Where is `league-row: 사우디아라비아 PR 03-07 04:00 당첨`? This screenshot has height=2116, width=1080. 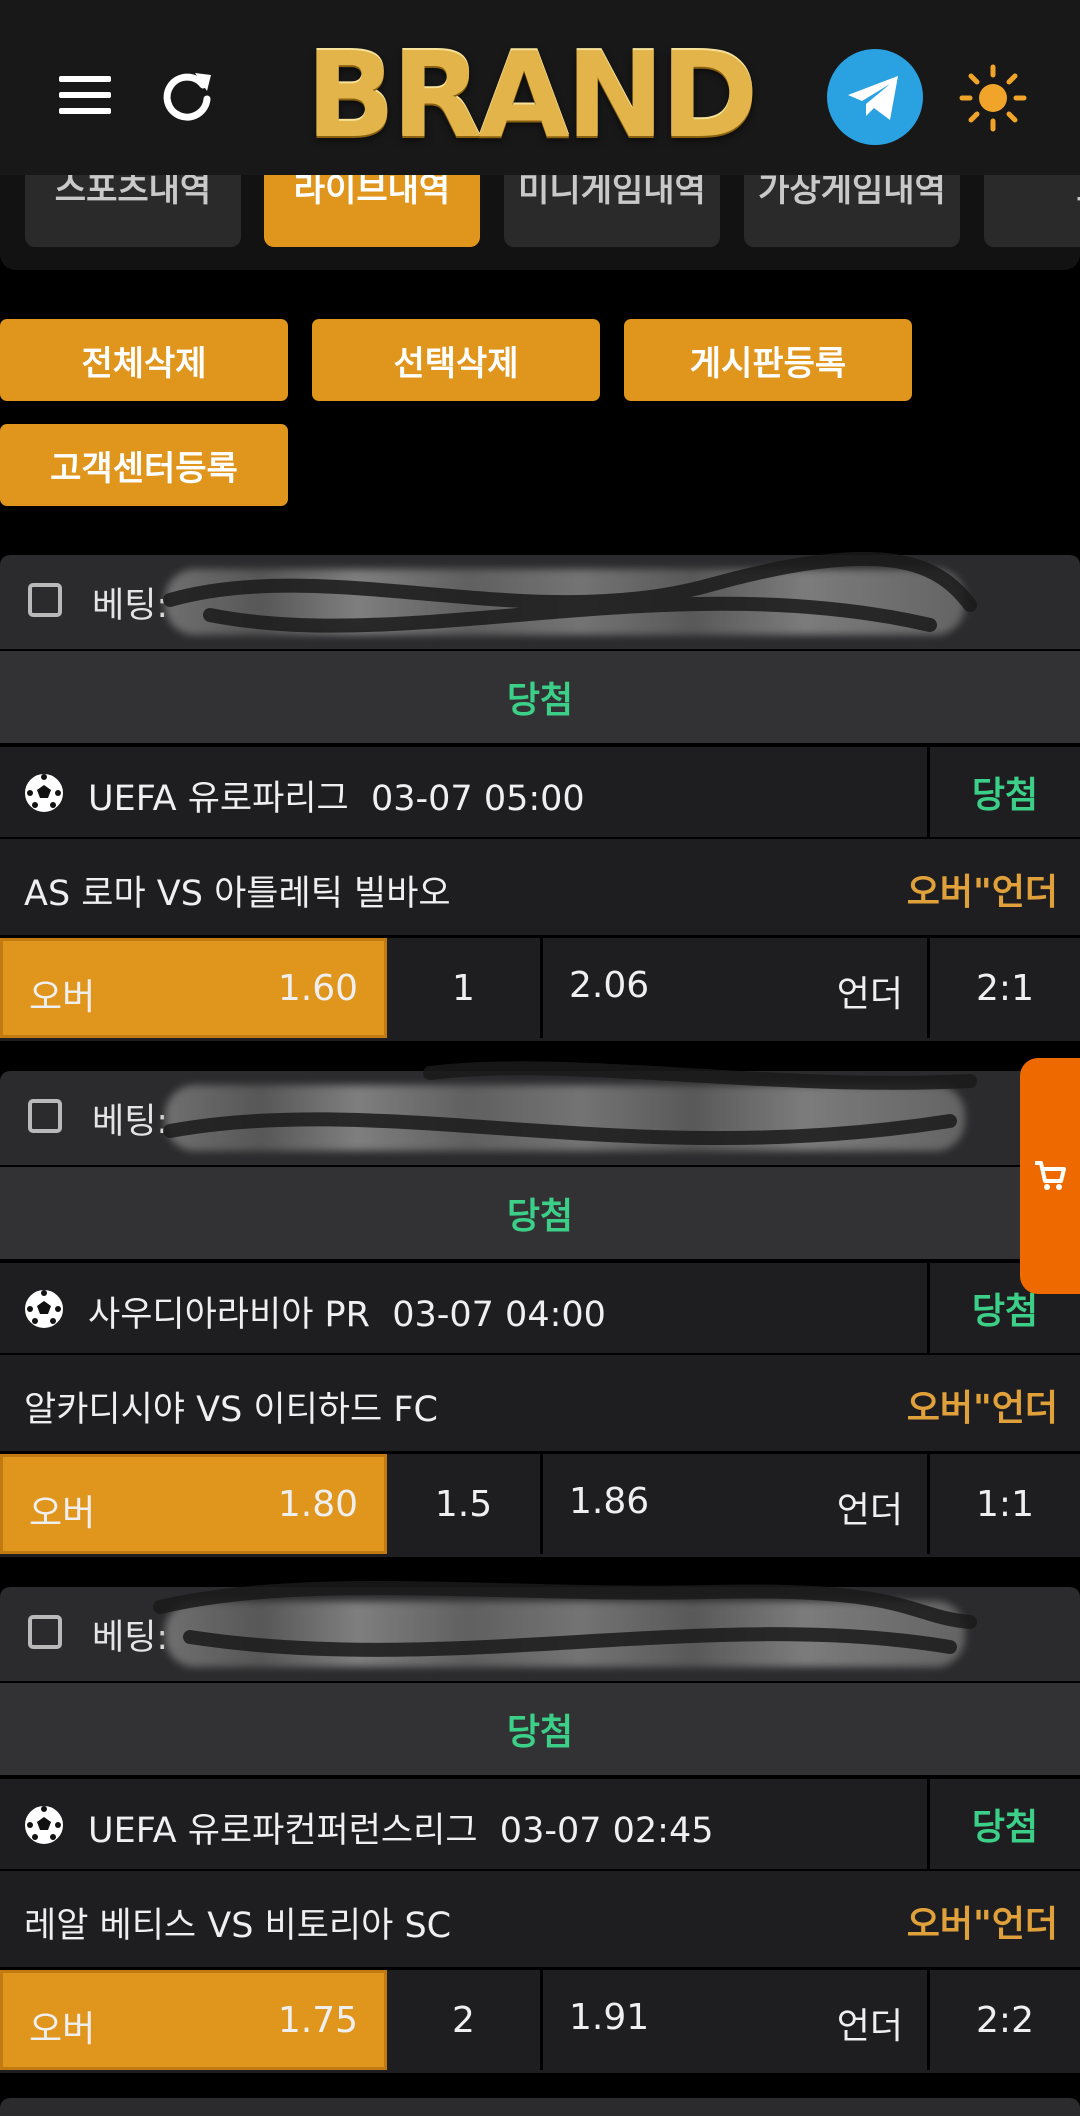
league-row: 사우디아라비아 PR 03-07 04:00 당첨 is located at coordinates (540, 1308).